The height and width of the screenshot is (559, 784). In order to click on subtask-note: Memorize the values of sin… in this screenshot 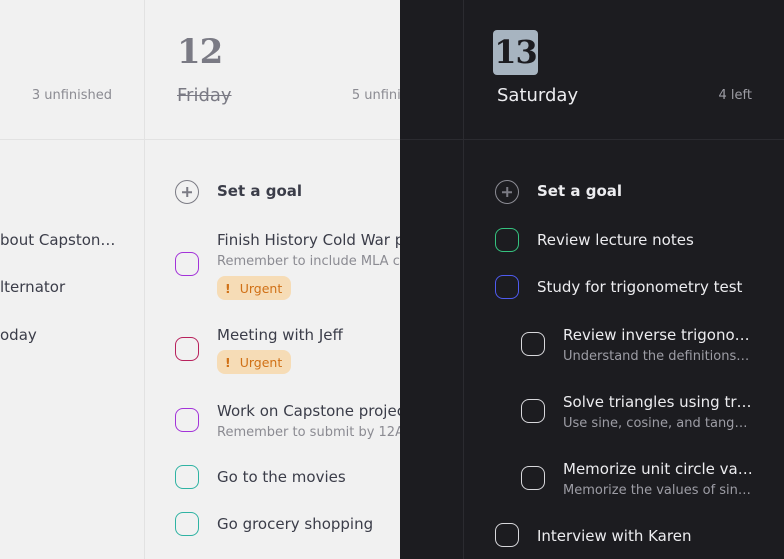, I will do `click(657, 490)`.